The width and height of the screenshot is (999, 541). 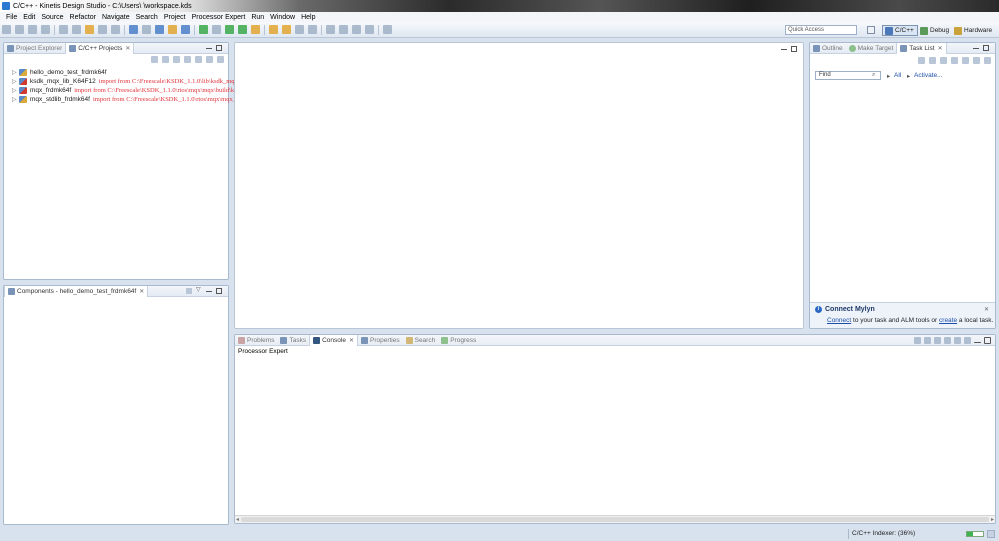 What do you see at coordinates (458, 340) in the screenshot?
I see `tab-progress: Progress` at bounding box center [458, 340].